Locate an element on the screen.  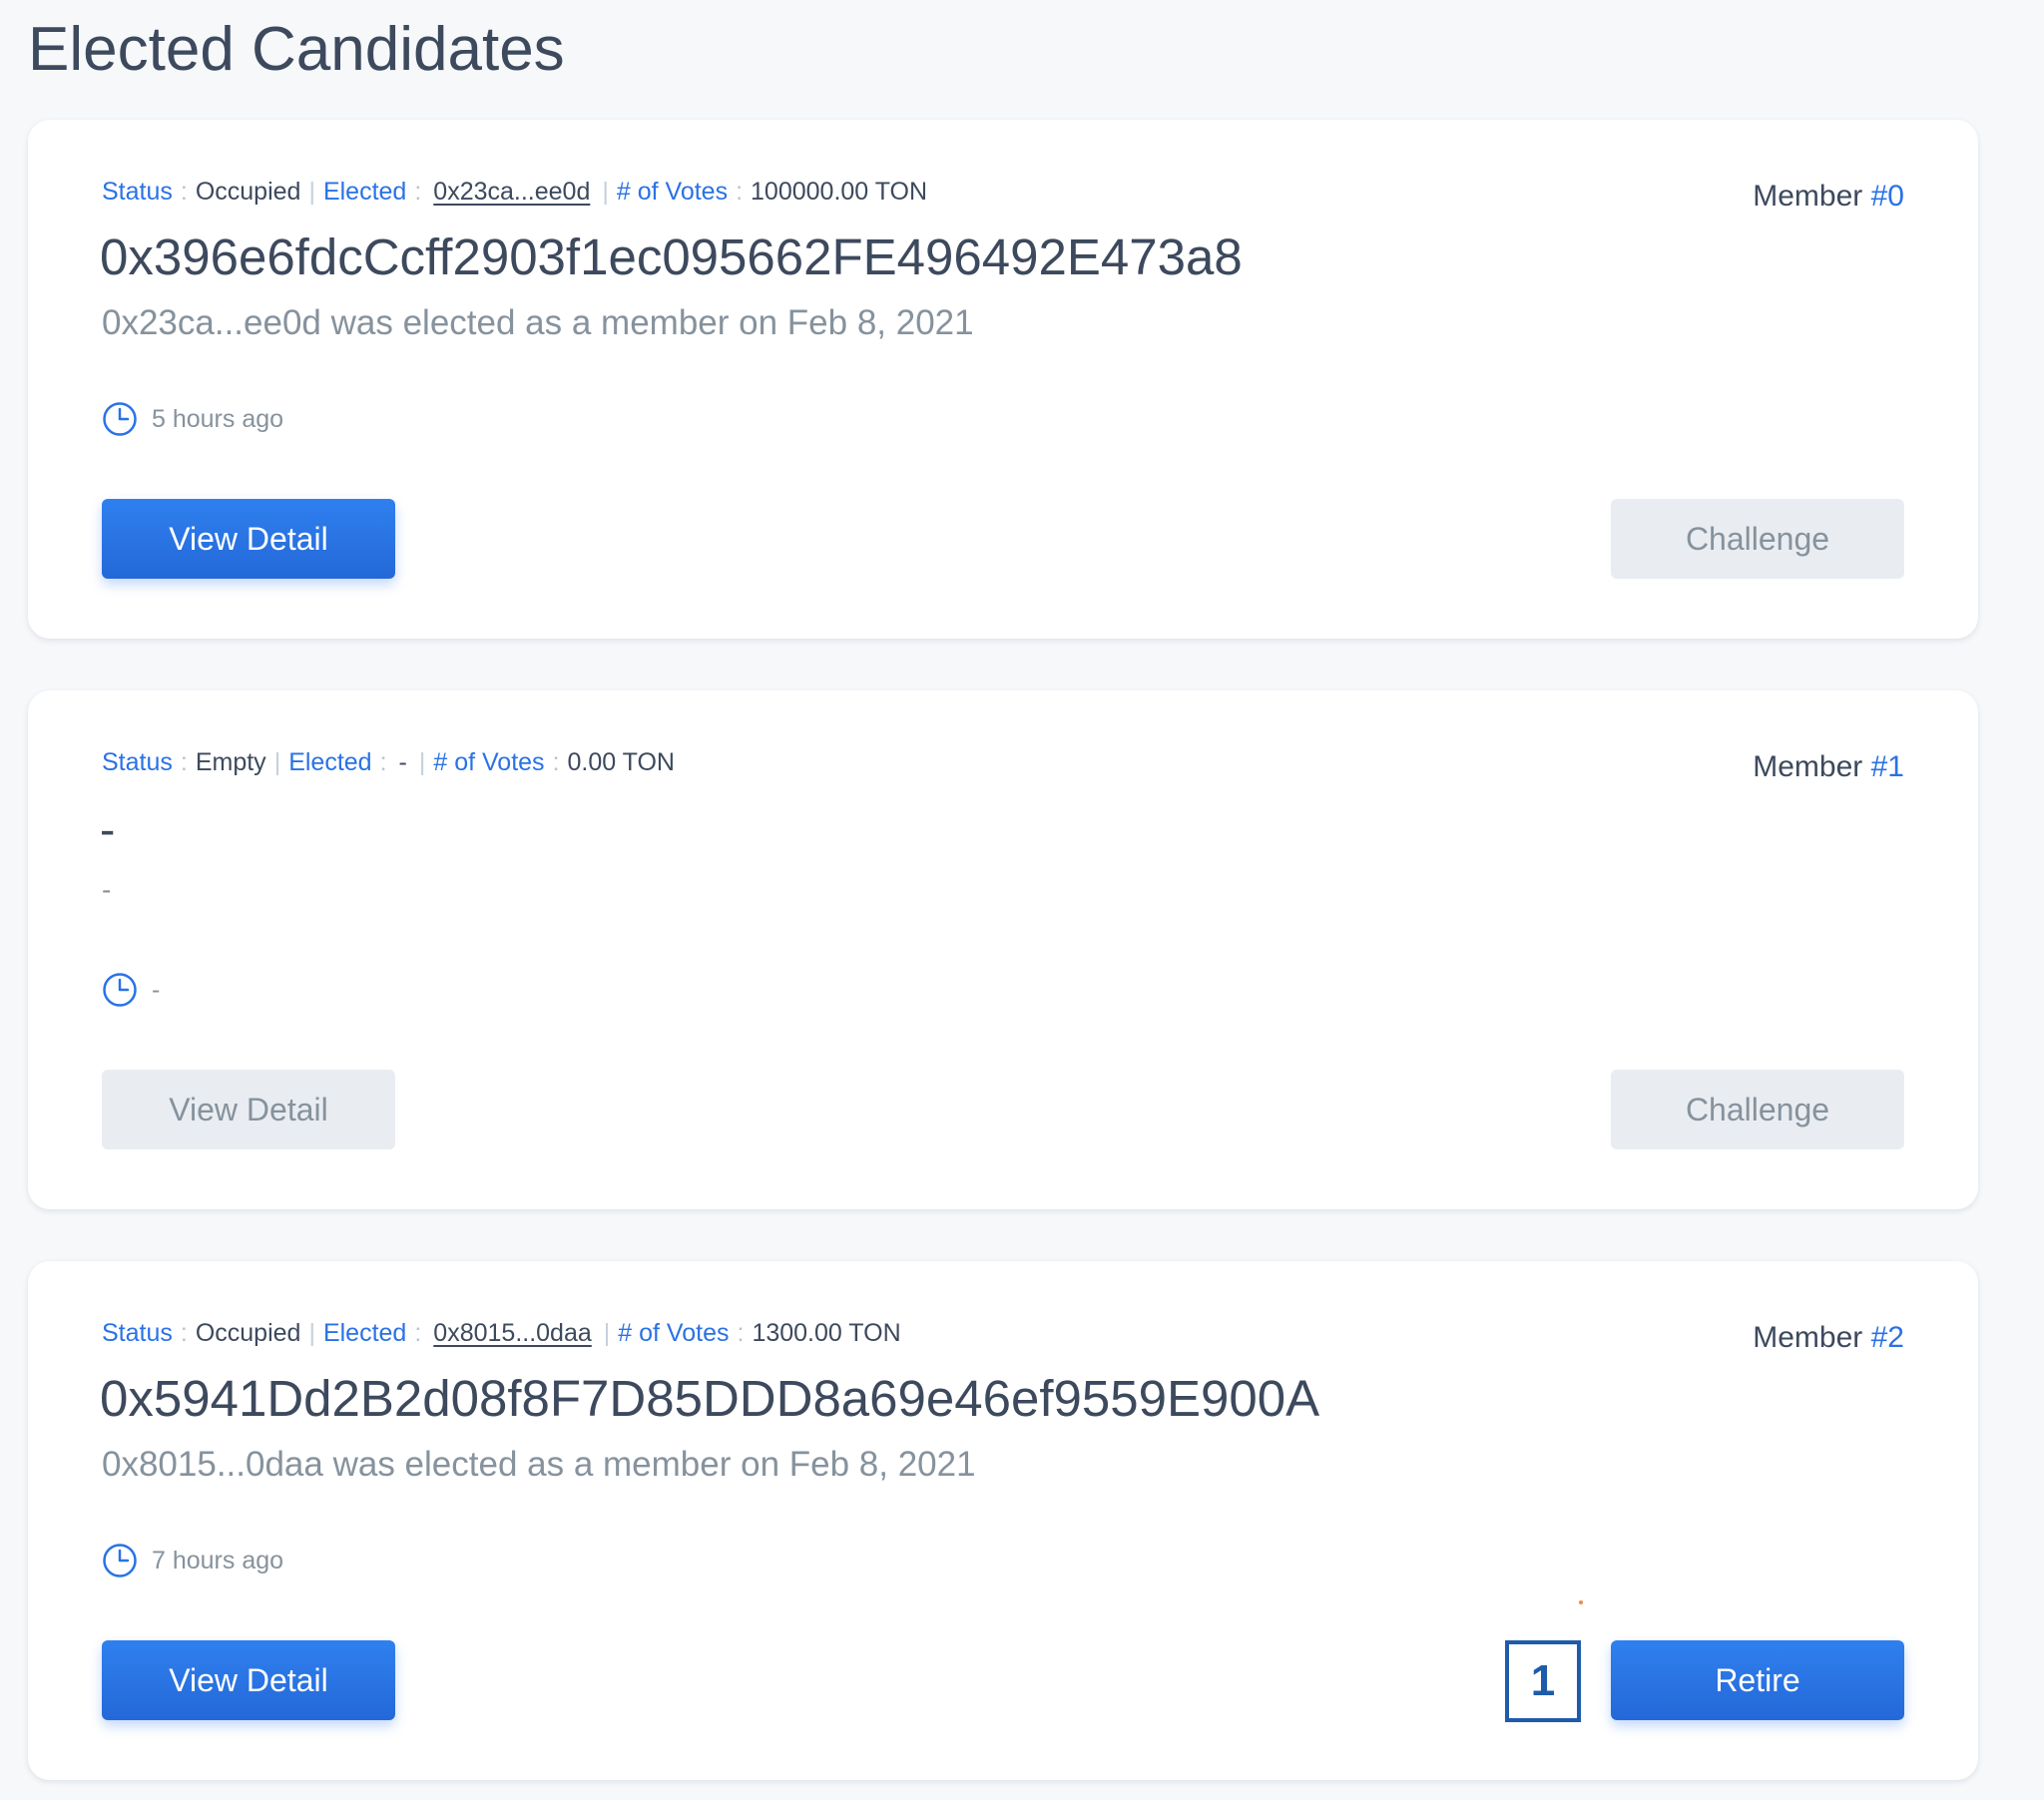
page-title: Elected Candidates is located at coordinates (296, 49).